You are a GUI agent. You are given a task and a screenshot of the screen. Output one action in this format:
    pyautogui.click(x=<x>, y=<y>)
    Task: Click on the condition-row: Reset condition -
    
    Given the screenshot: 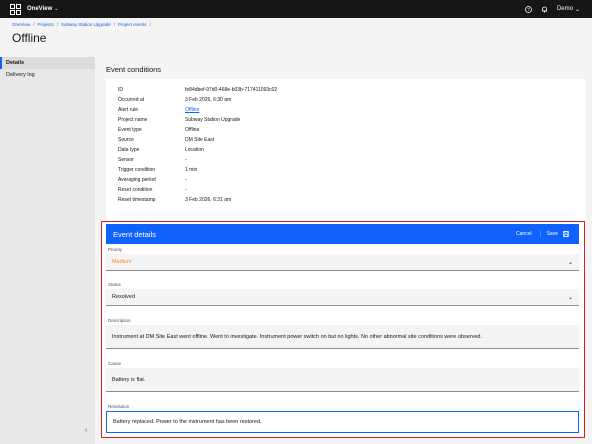 What is the action you would take?
    pyautogui.click(x=152, y=190)
    